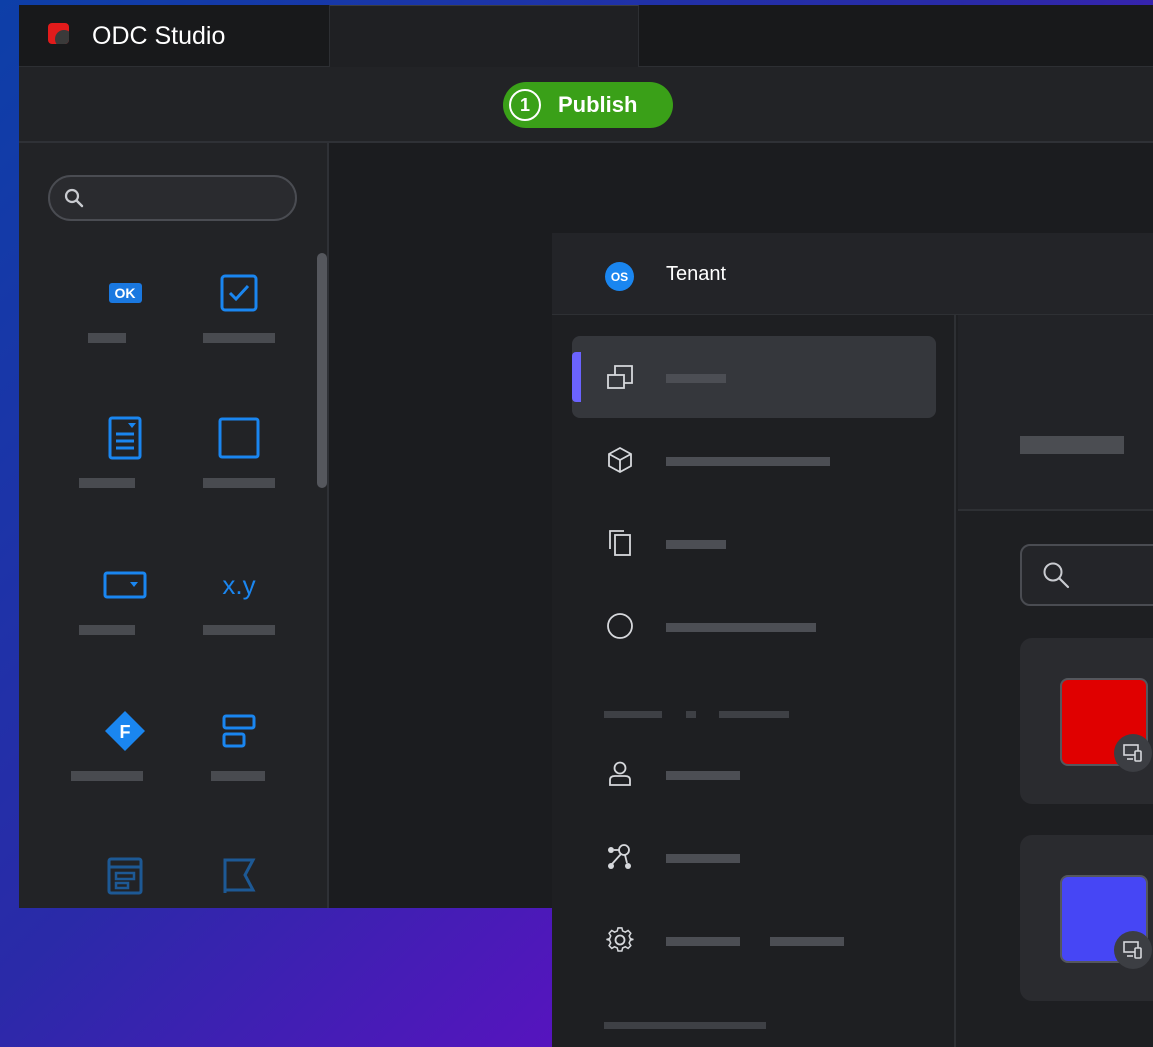 The height and width of the screenshot is (1047, 1153). I want to click on publish-button: 1 Publish, so click(588, 105).